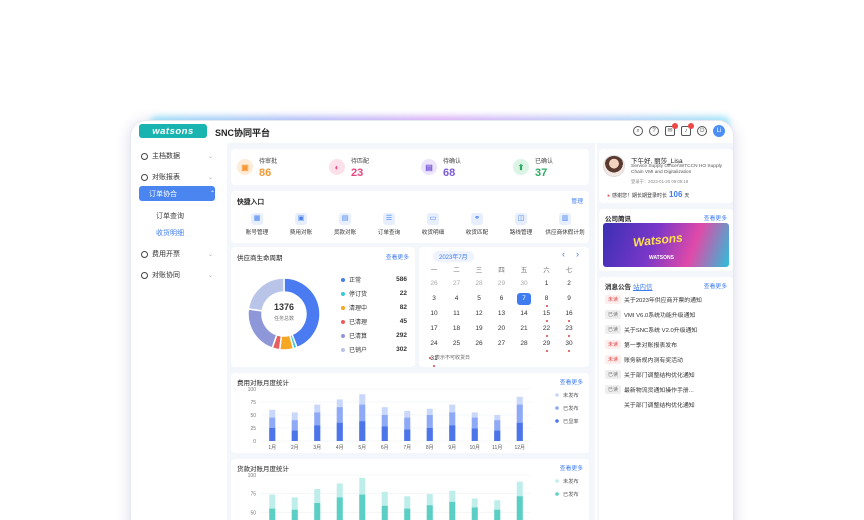 This screenshot has height=520, width=864. I want to click on chevron-right-icon: ›, so click(577, 254).